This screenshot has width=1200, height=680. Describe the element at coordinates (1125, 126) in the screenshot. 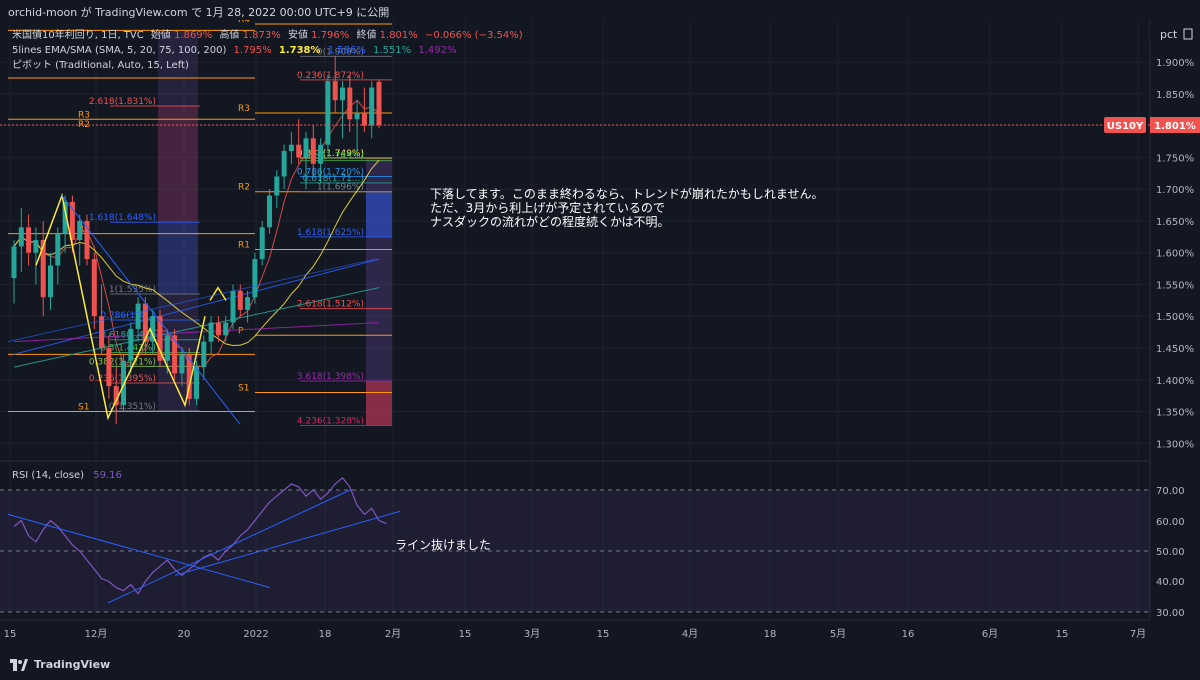

I see `symbol-tag-text: US10Y` at that location.